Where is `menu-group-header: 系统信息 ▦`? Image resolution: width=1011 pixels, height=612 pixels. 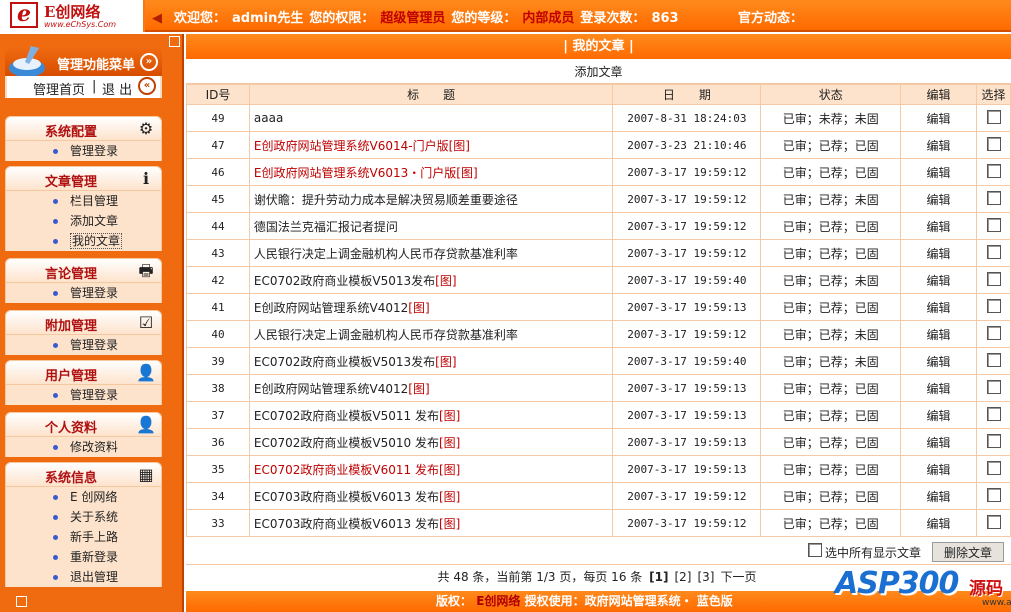 menu-group-header: 系统信息 ▦ is located at coordinates (83, 474).